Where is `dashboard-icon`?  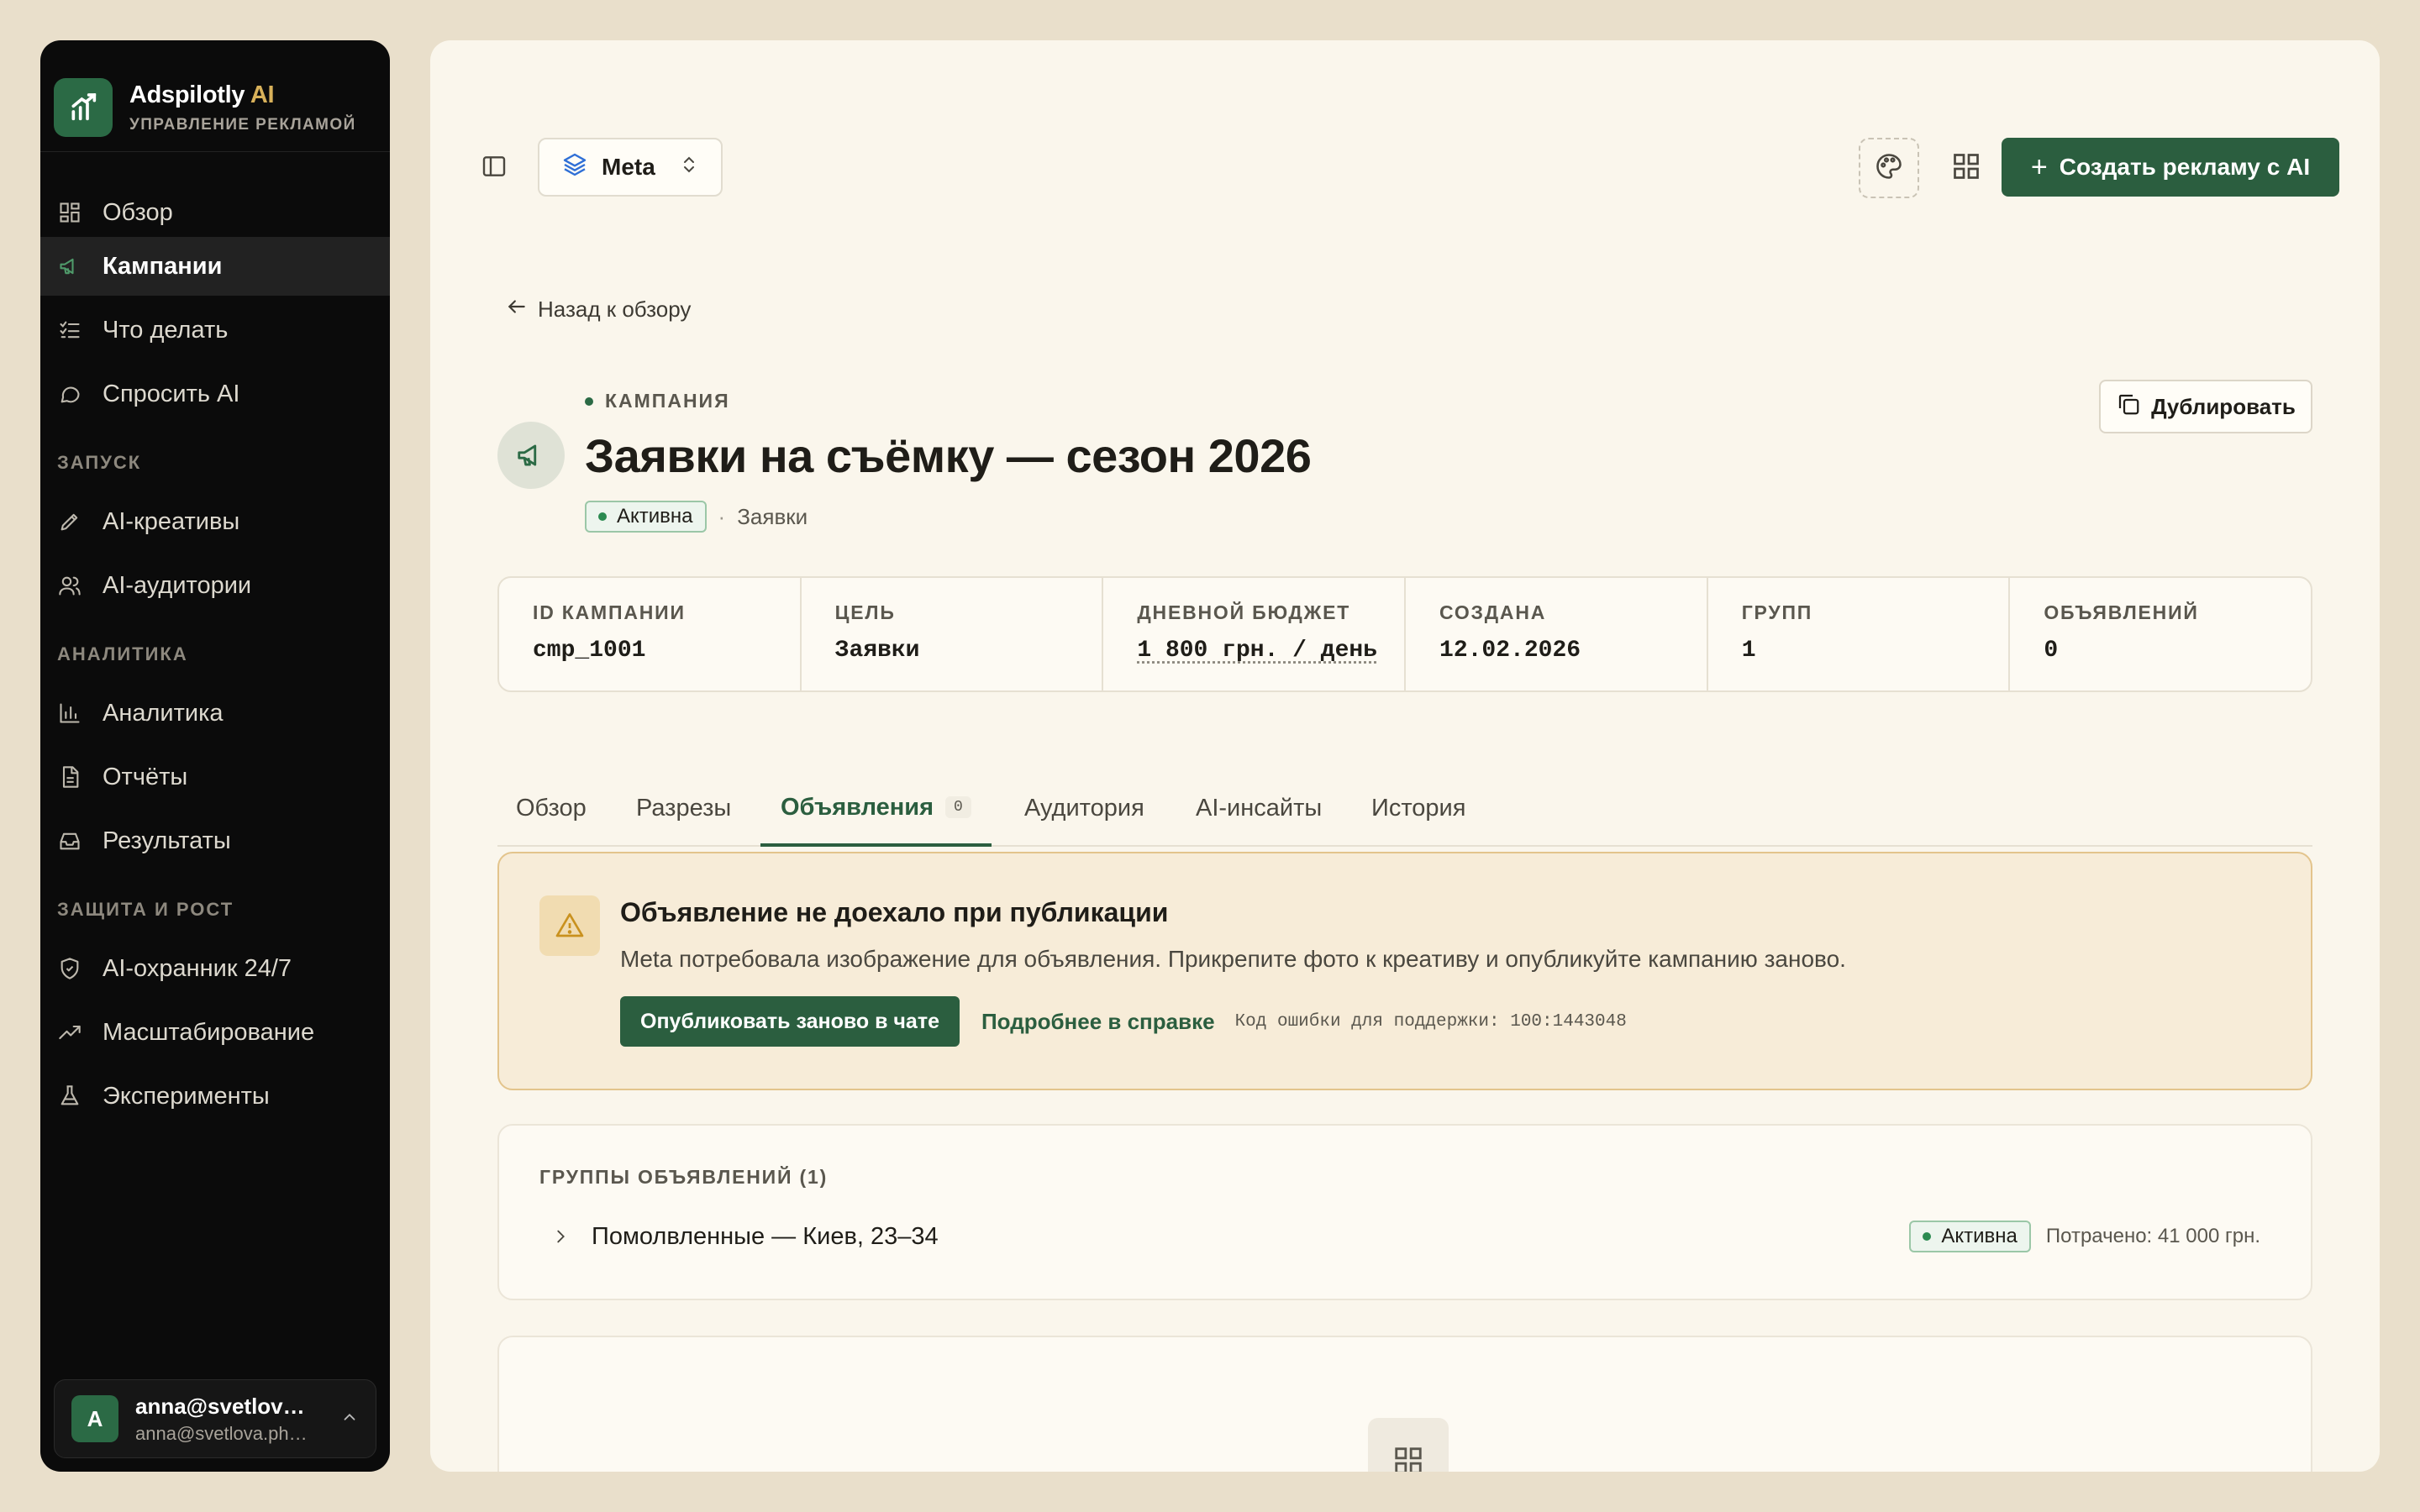 dashboard-icon is located at coordinates (69, 212).